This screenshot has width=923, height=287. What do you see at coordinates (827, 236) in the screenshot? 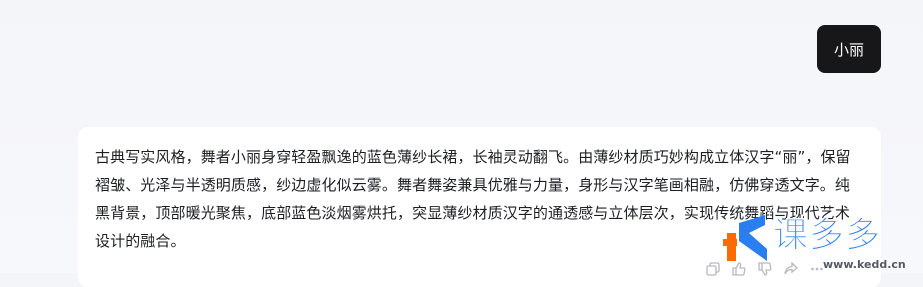
I see `kedd-brand-text: 课多多` at bounding box center [827, 236].